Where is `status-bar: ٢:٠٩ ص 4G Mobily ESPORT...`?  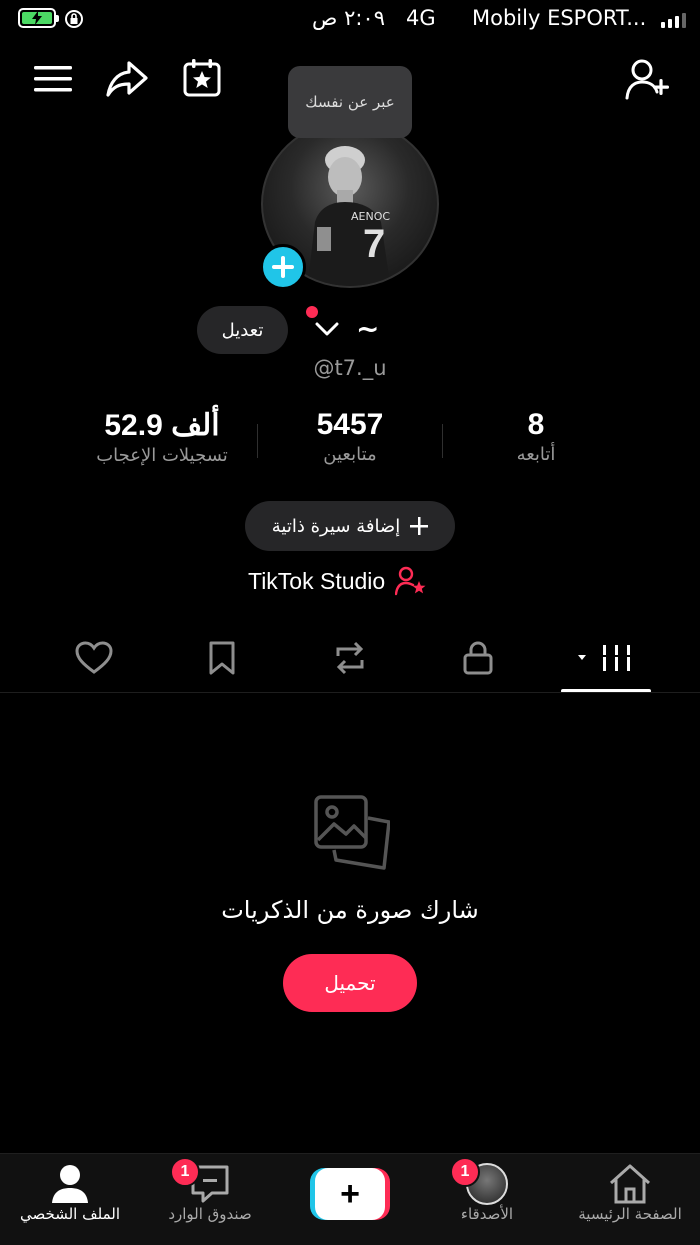 status-bar: ٢:٠٩ ص 4G Mobily ESPORT... is located at coordinates (350, 20).